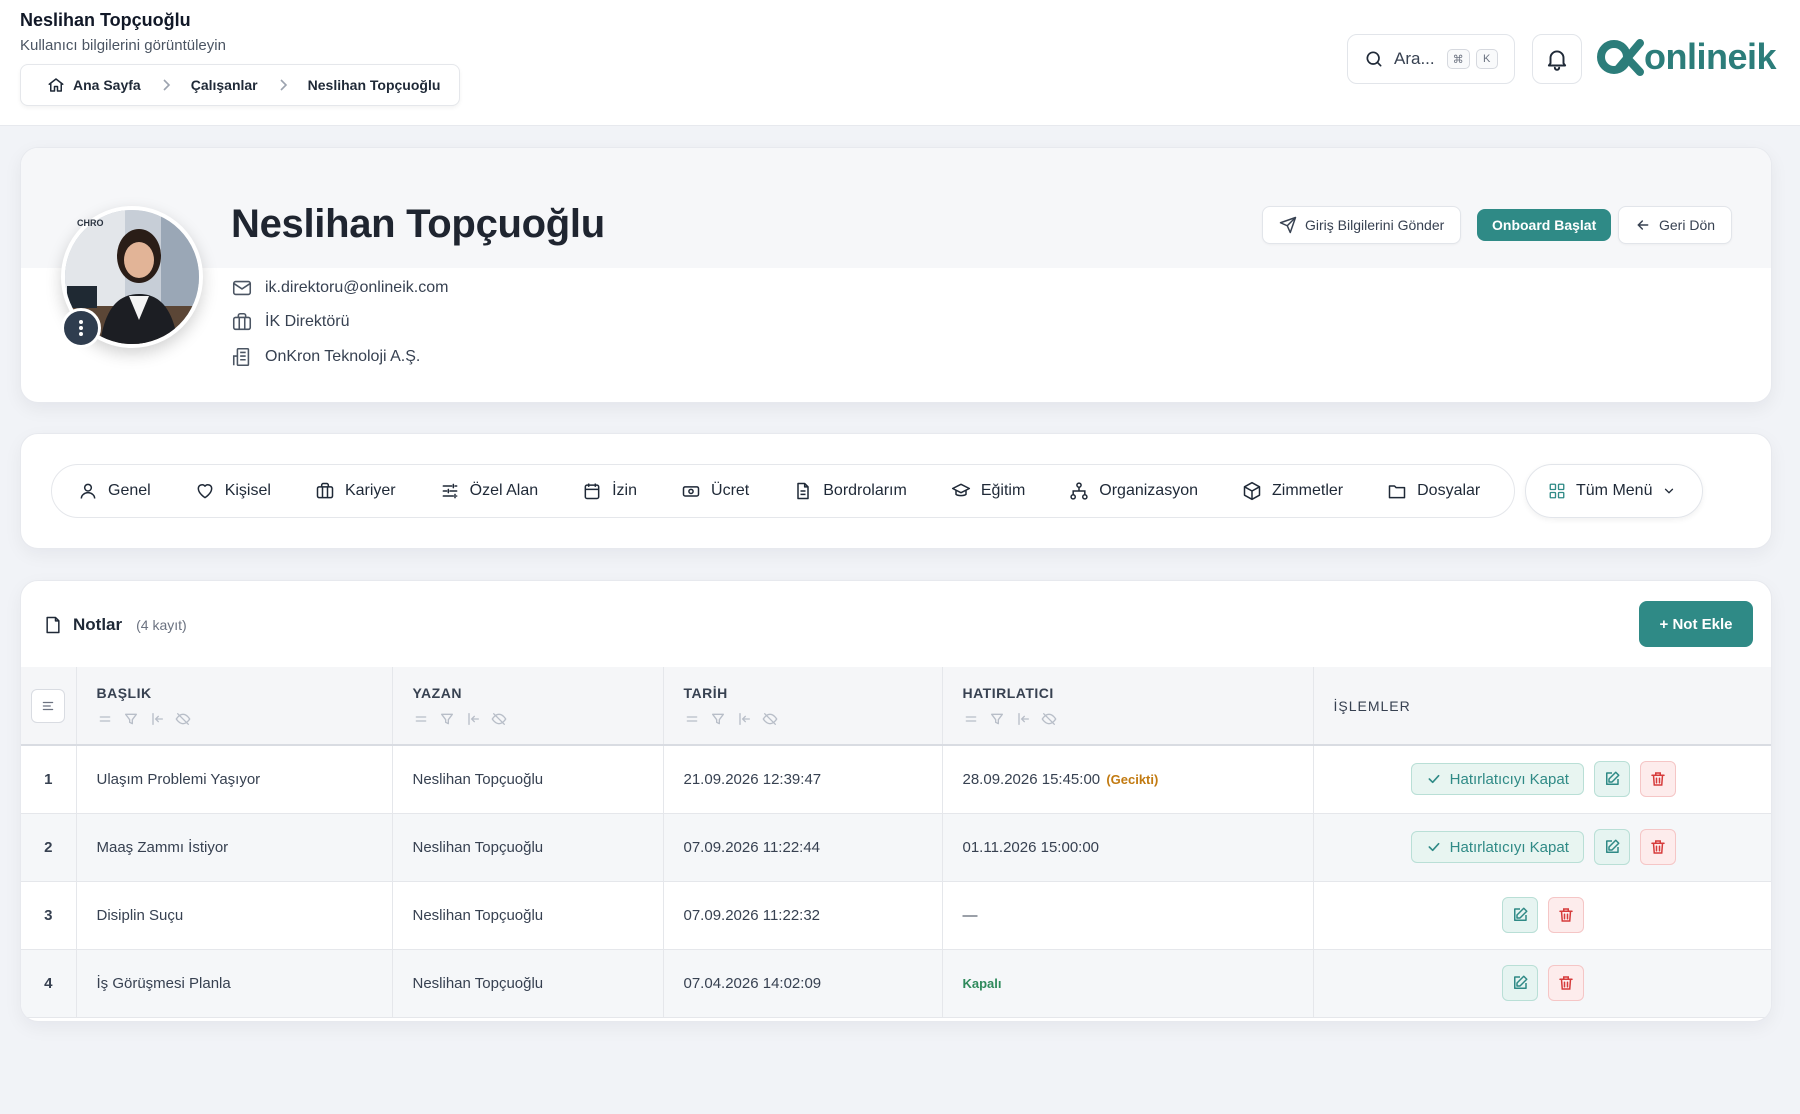  I want to click on grid-icon, so click(1557, 491).